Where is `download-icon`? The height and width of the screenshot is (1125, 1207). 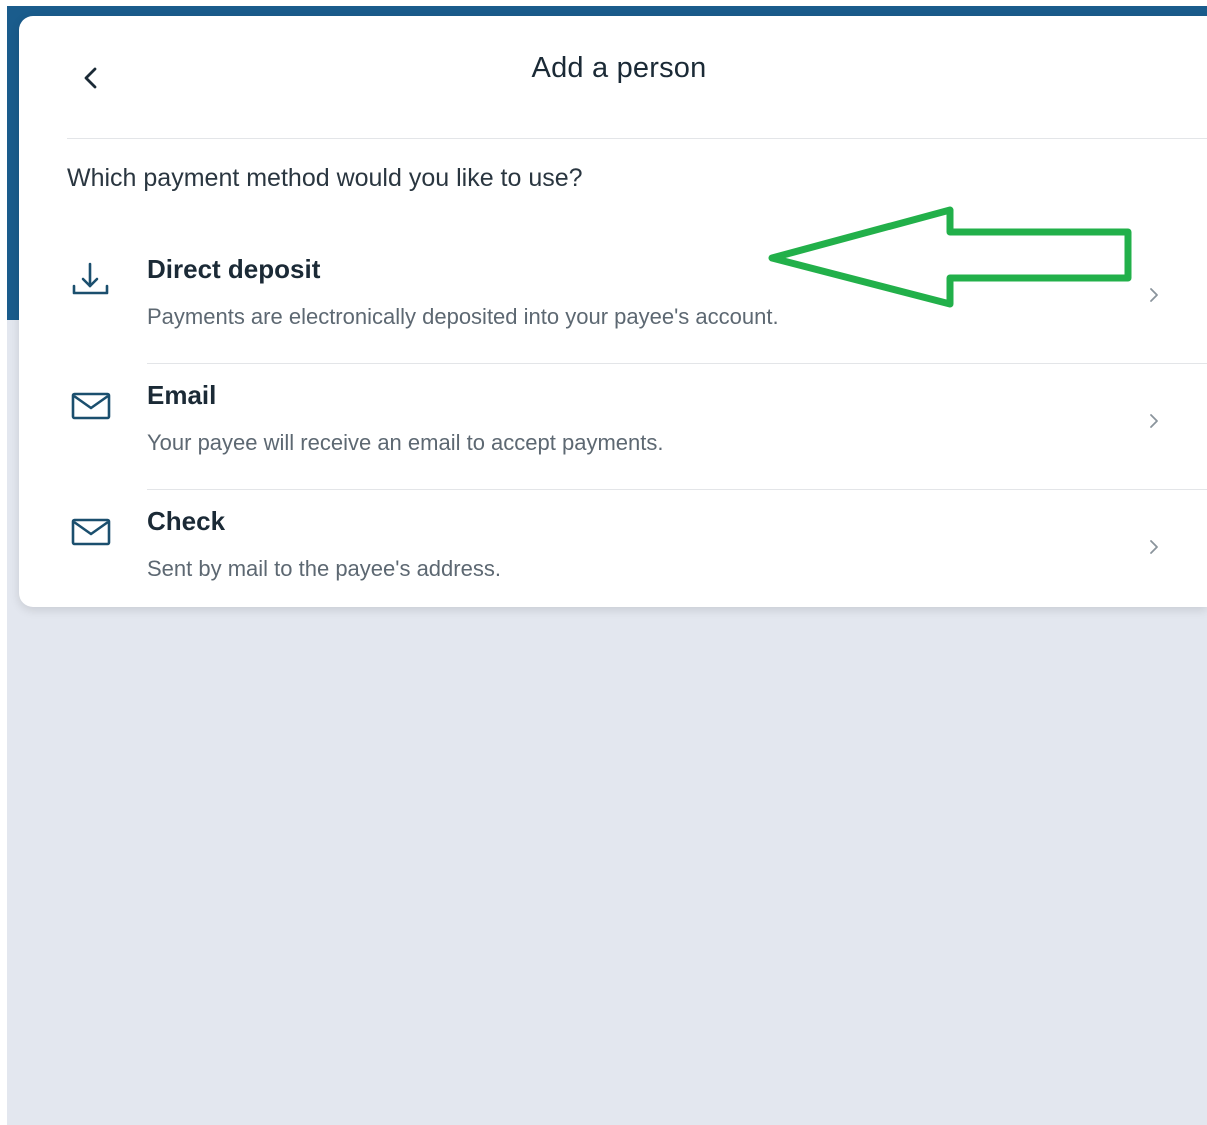
download-icon is located at coordinates (90, 278).